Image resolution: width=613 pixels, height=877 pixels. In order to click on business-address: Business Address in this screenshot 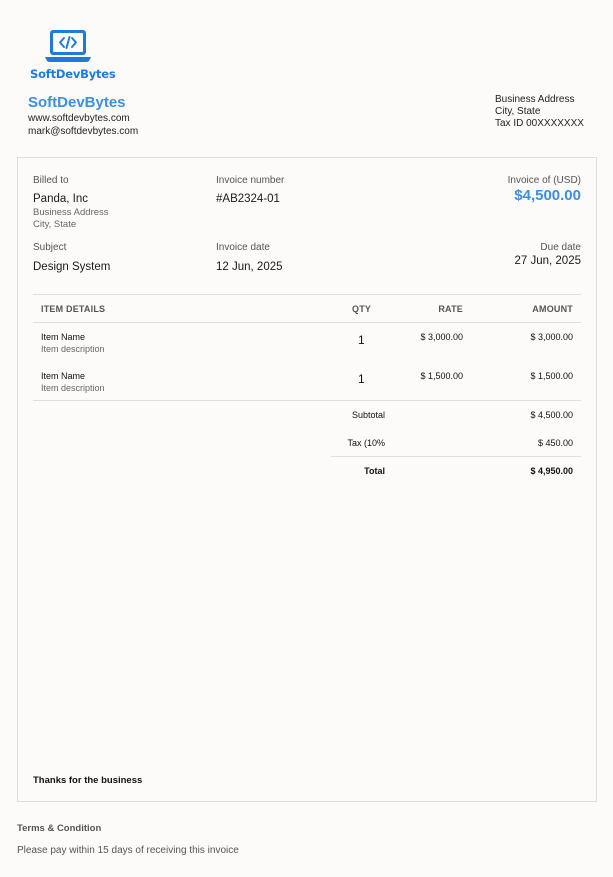, I will do `click(535, 99)`.